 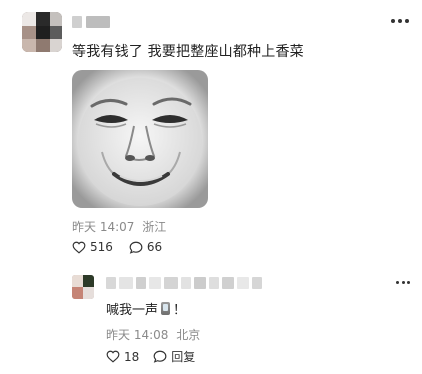 I want to click on reply-username-redacted, so click(x=184, y=283).